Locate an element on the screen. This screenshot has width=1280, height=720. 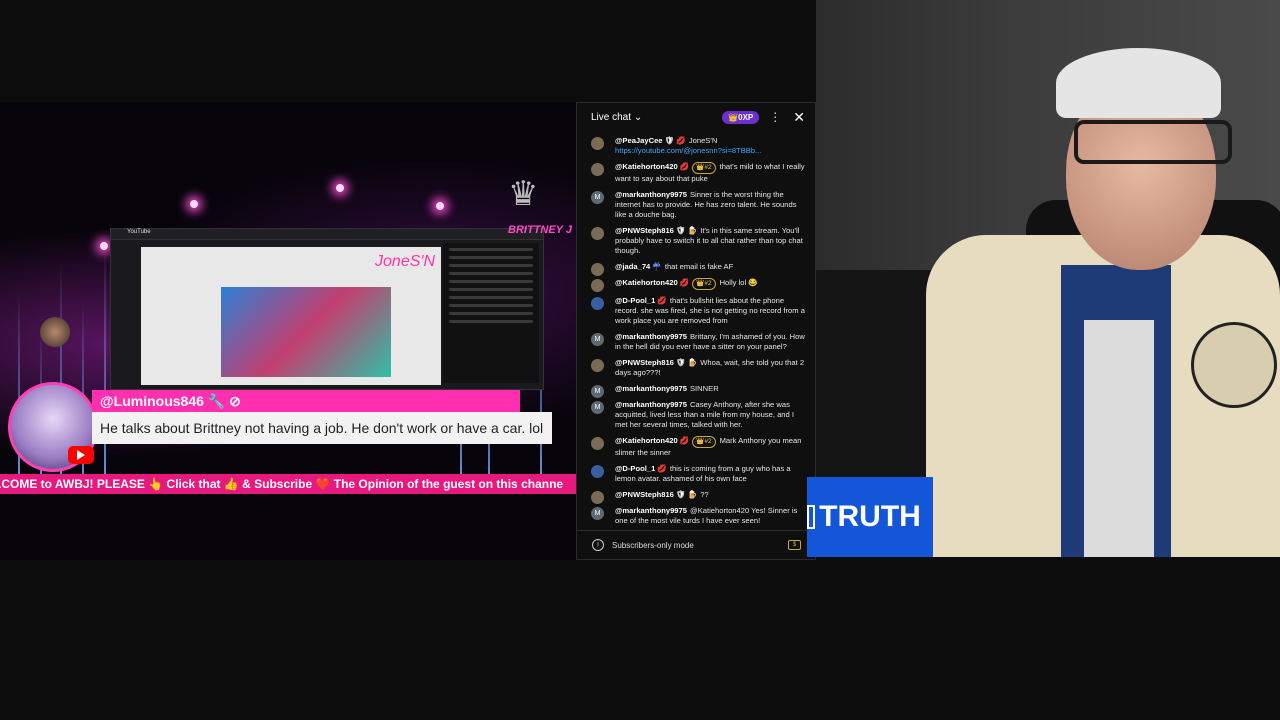
xp-badge: 👑0XP is located at coordinates (741, 117).